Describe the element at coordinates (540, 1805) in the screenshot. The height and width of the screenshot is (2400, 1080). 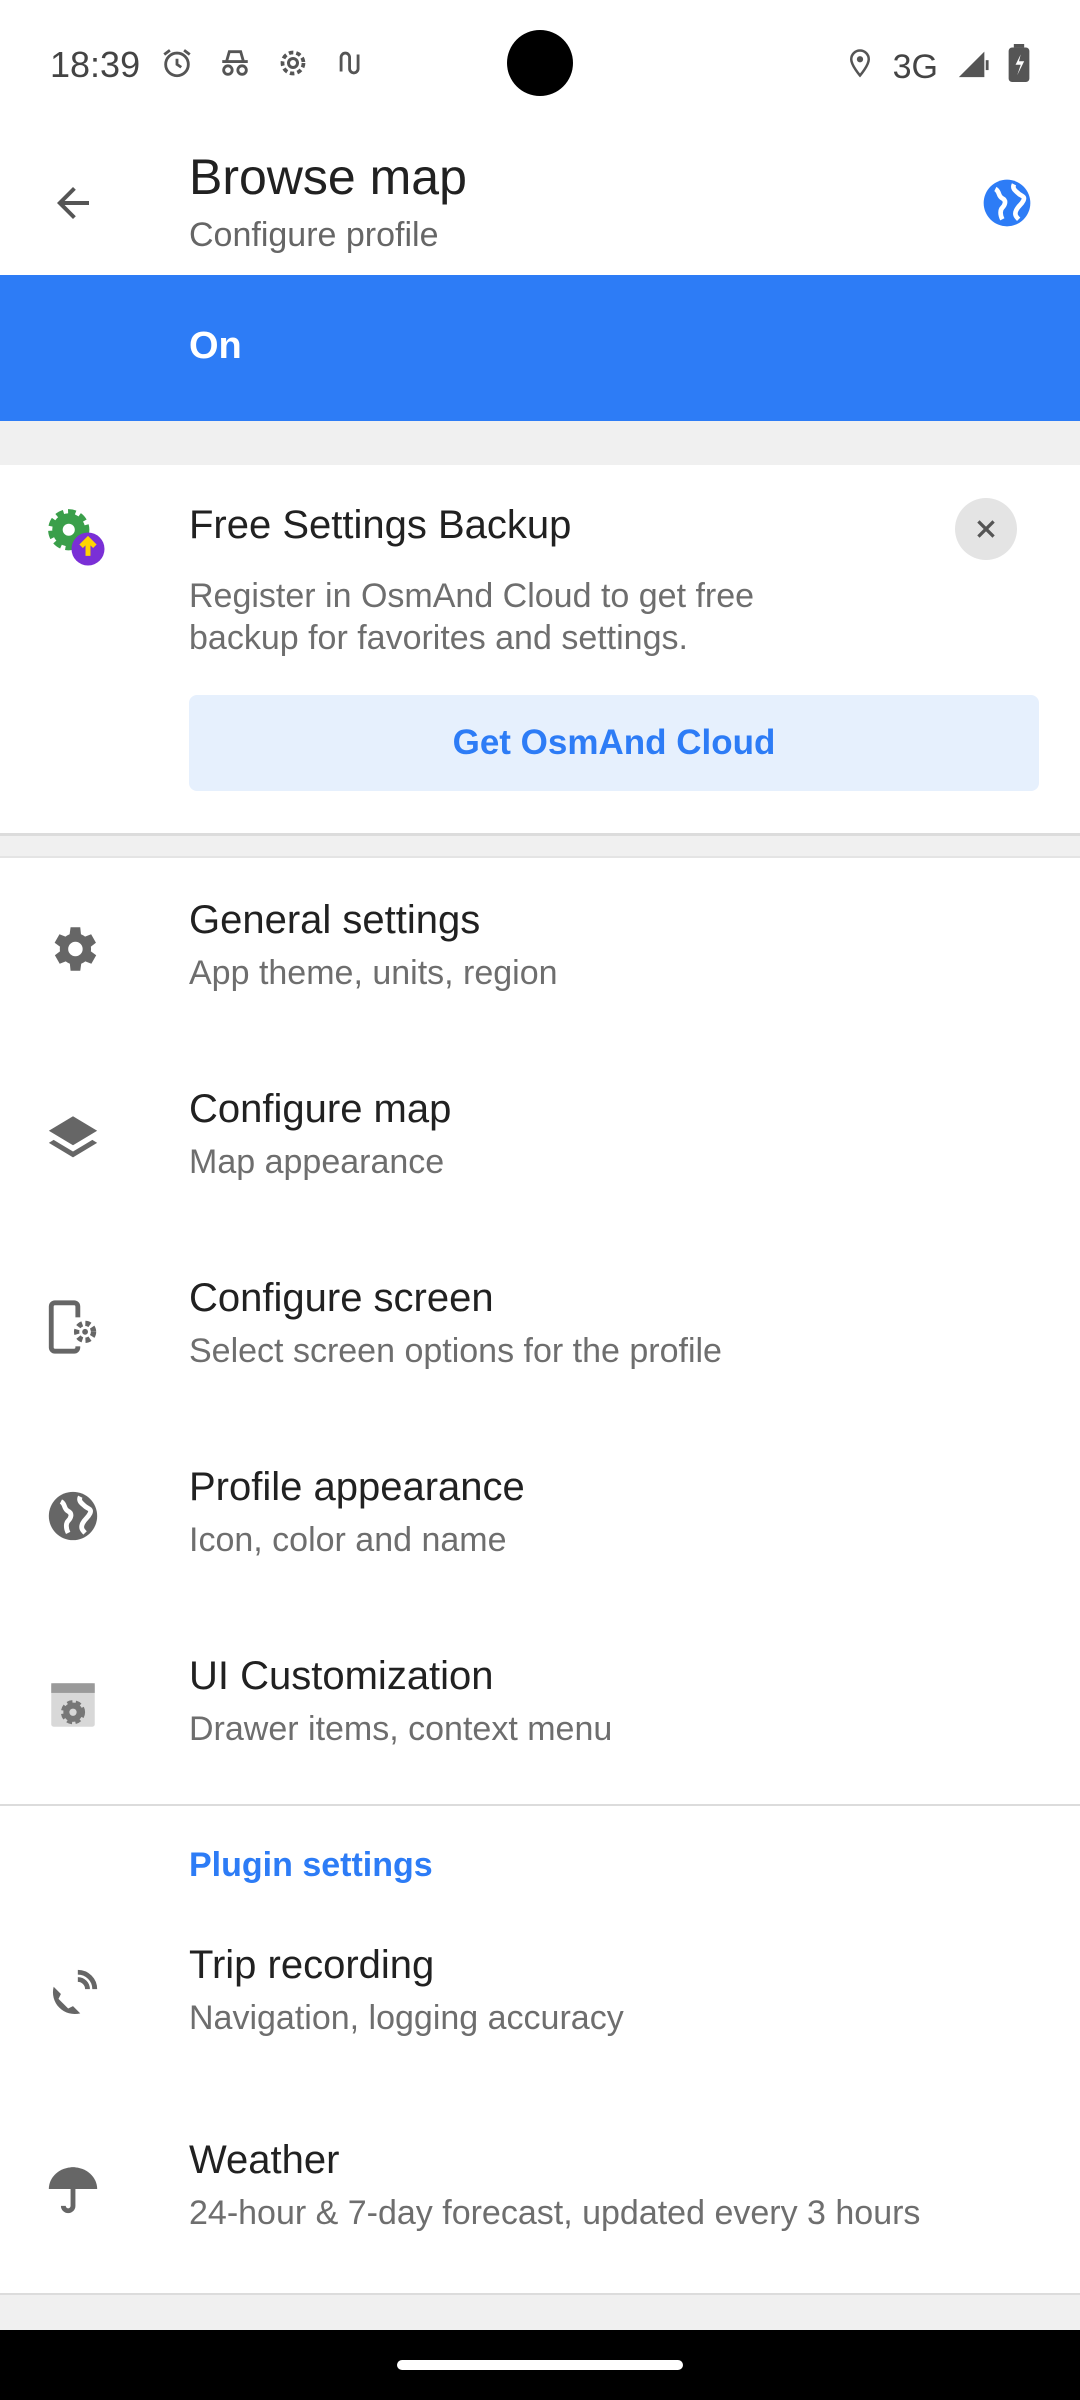
I see `divider` at that location.